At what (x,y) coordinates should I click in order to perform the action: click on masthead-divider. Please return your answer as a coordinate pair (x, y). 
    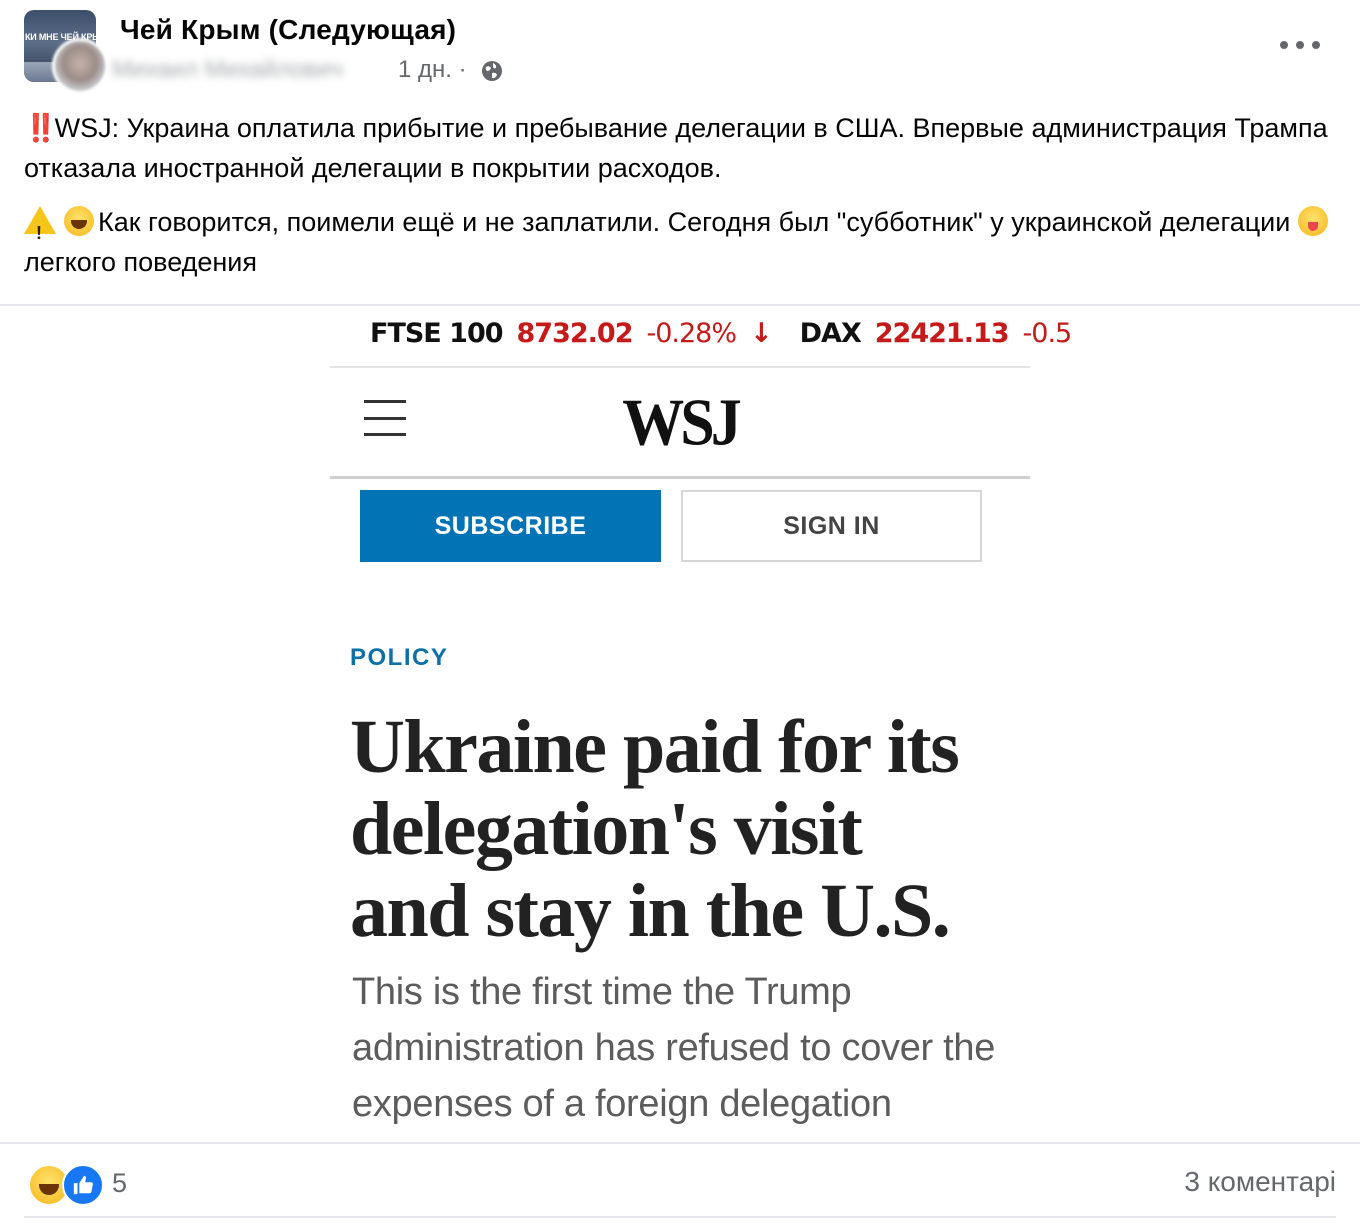
    Looking at the image, I should click on (680, 477).